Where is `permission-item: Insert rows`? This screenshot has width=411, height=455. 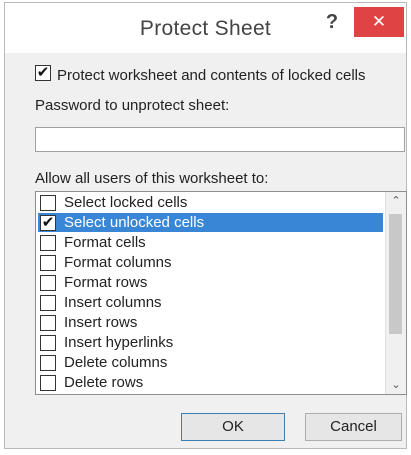
permission-item: Insert rows is located at coordinates (210, 322).